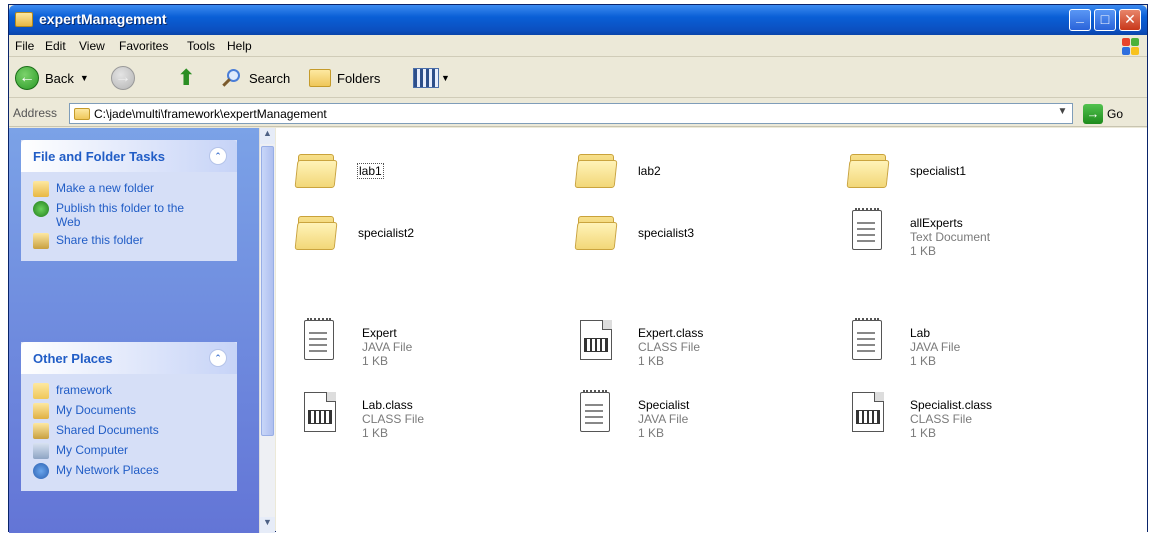 The width and height of the screenshot is (1155, 536). I want to click on panel-header: Other Places ⌃, so click(129, 358).